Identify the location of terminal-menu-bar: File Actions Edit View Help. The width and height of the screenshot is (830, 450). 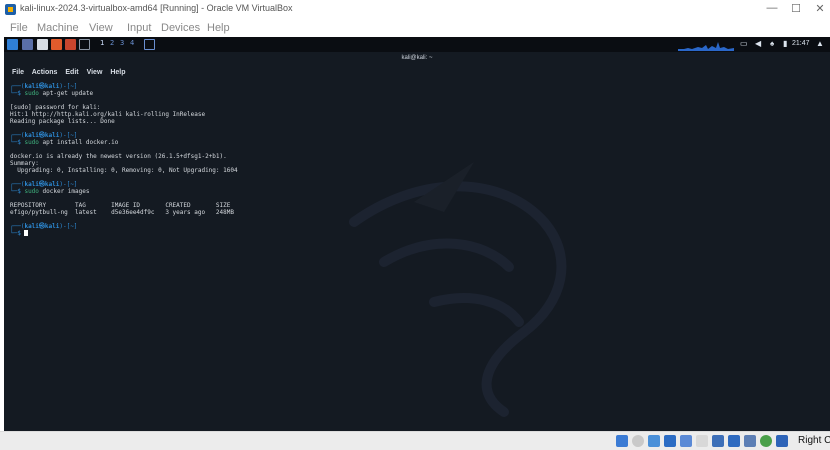
(72, 72).